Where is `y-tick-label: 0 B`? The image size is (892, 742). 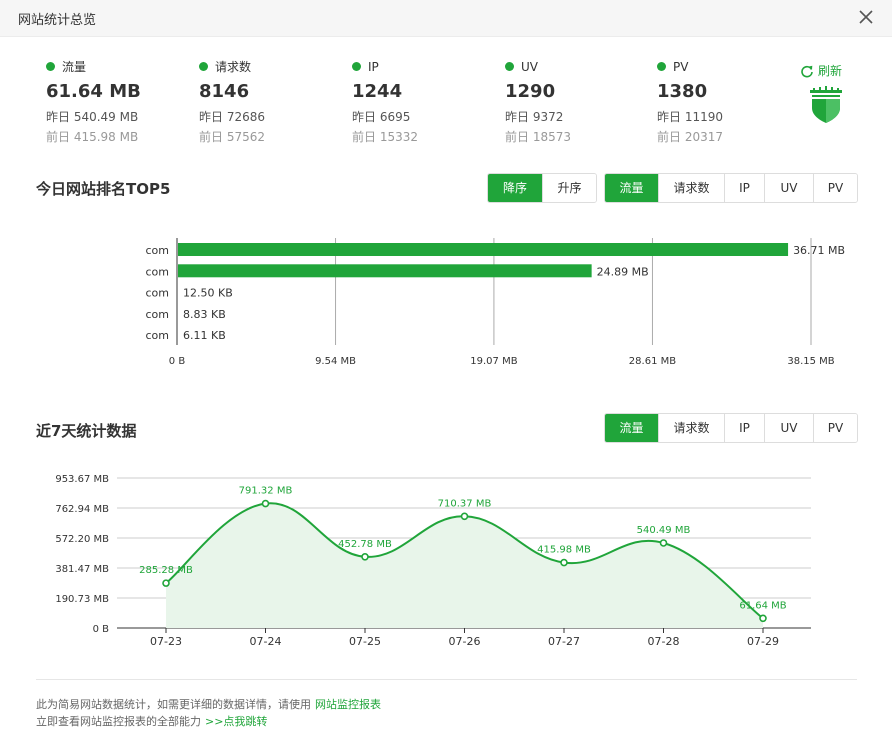
y-tick-label: 0 B is located at coordinates (101, 629).